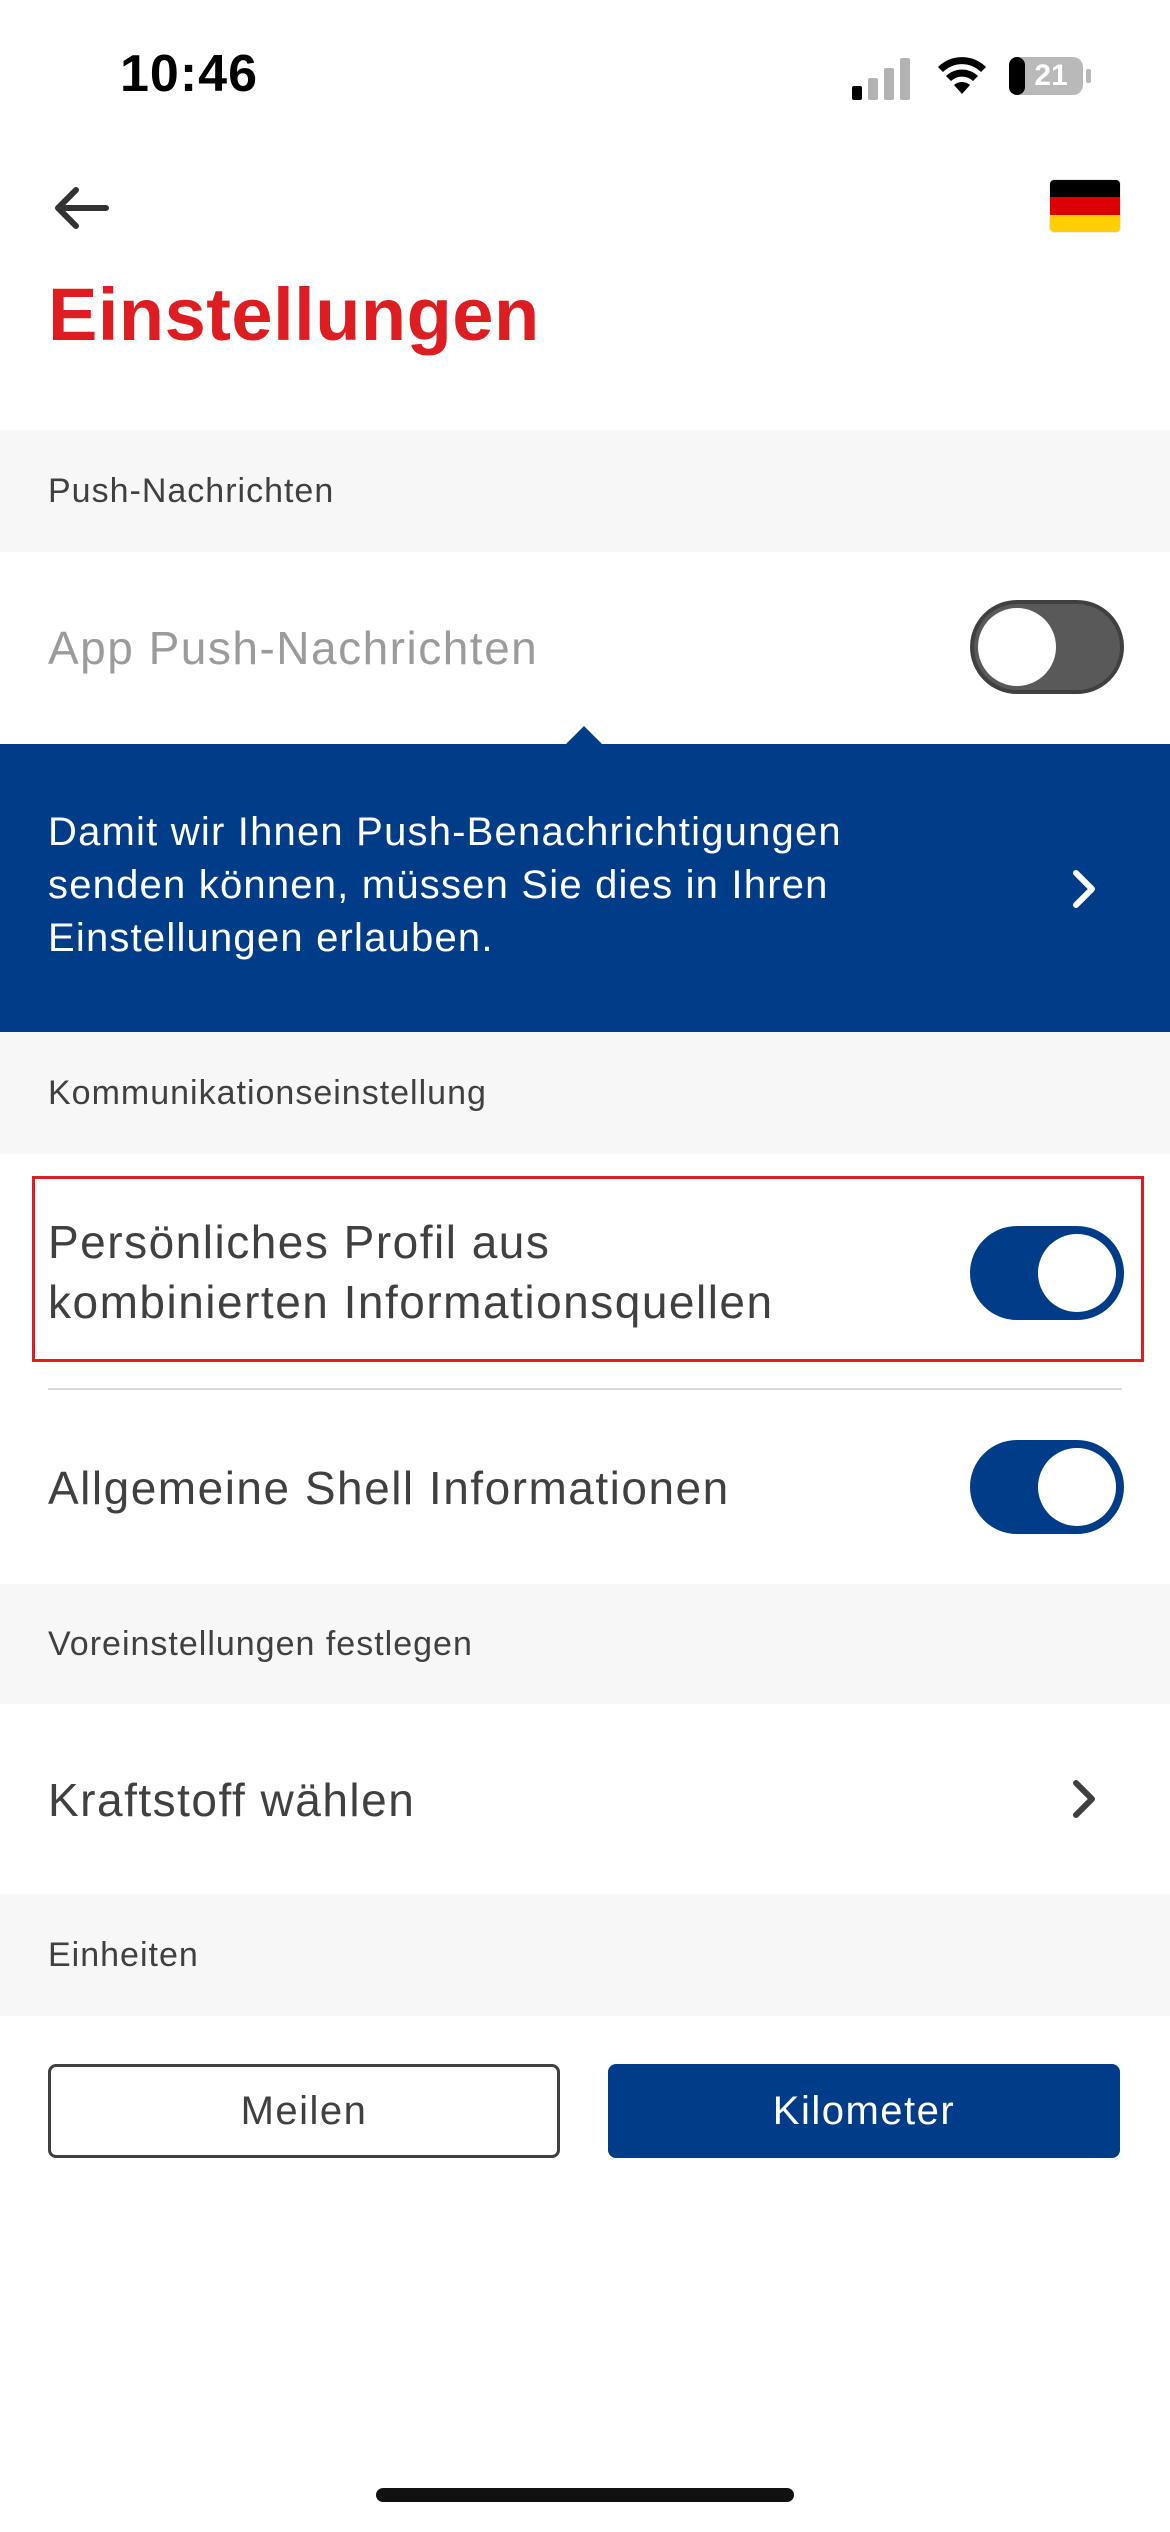 The height and width of the screenshot is (2532, 1170). What do you see at coordinates (585, 1644) in the screenshot?
I see `section-header-presets: Voreinstellungen festlegen` at bounding box center [585, 1644].